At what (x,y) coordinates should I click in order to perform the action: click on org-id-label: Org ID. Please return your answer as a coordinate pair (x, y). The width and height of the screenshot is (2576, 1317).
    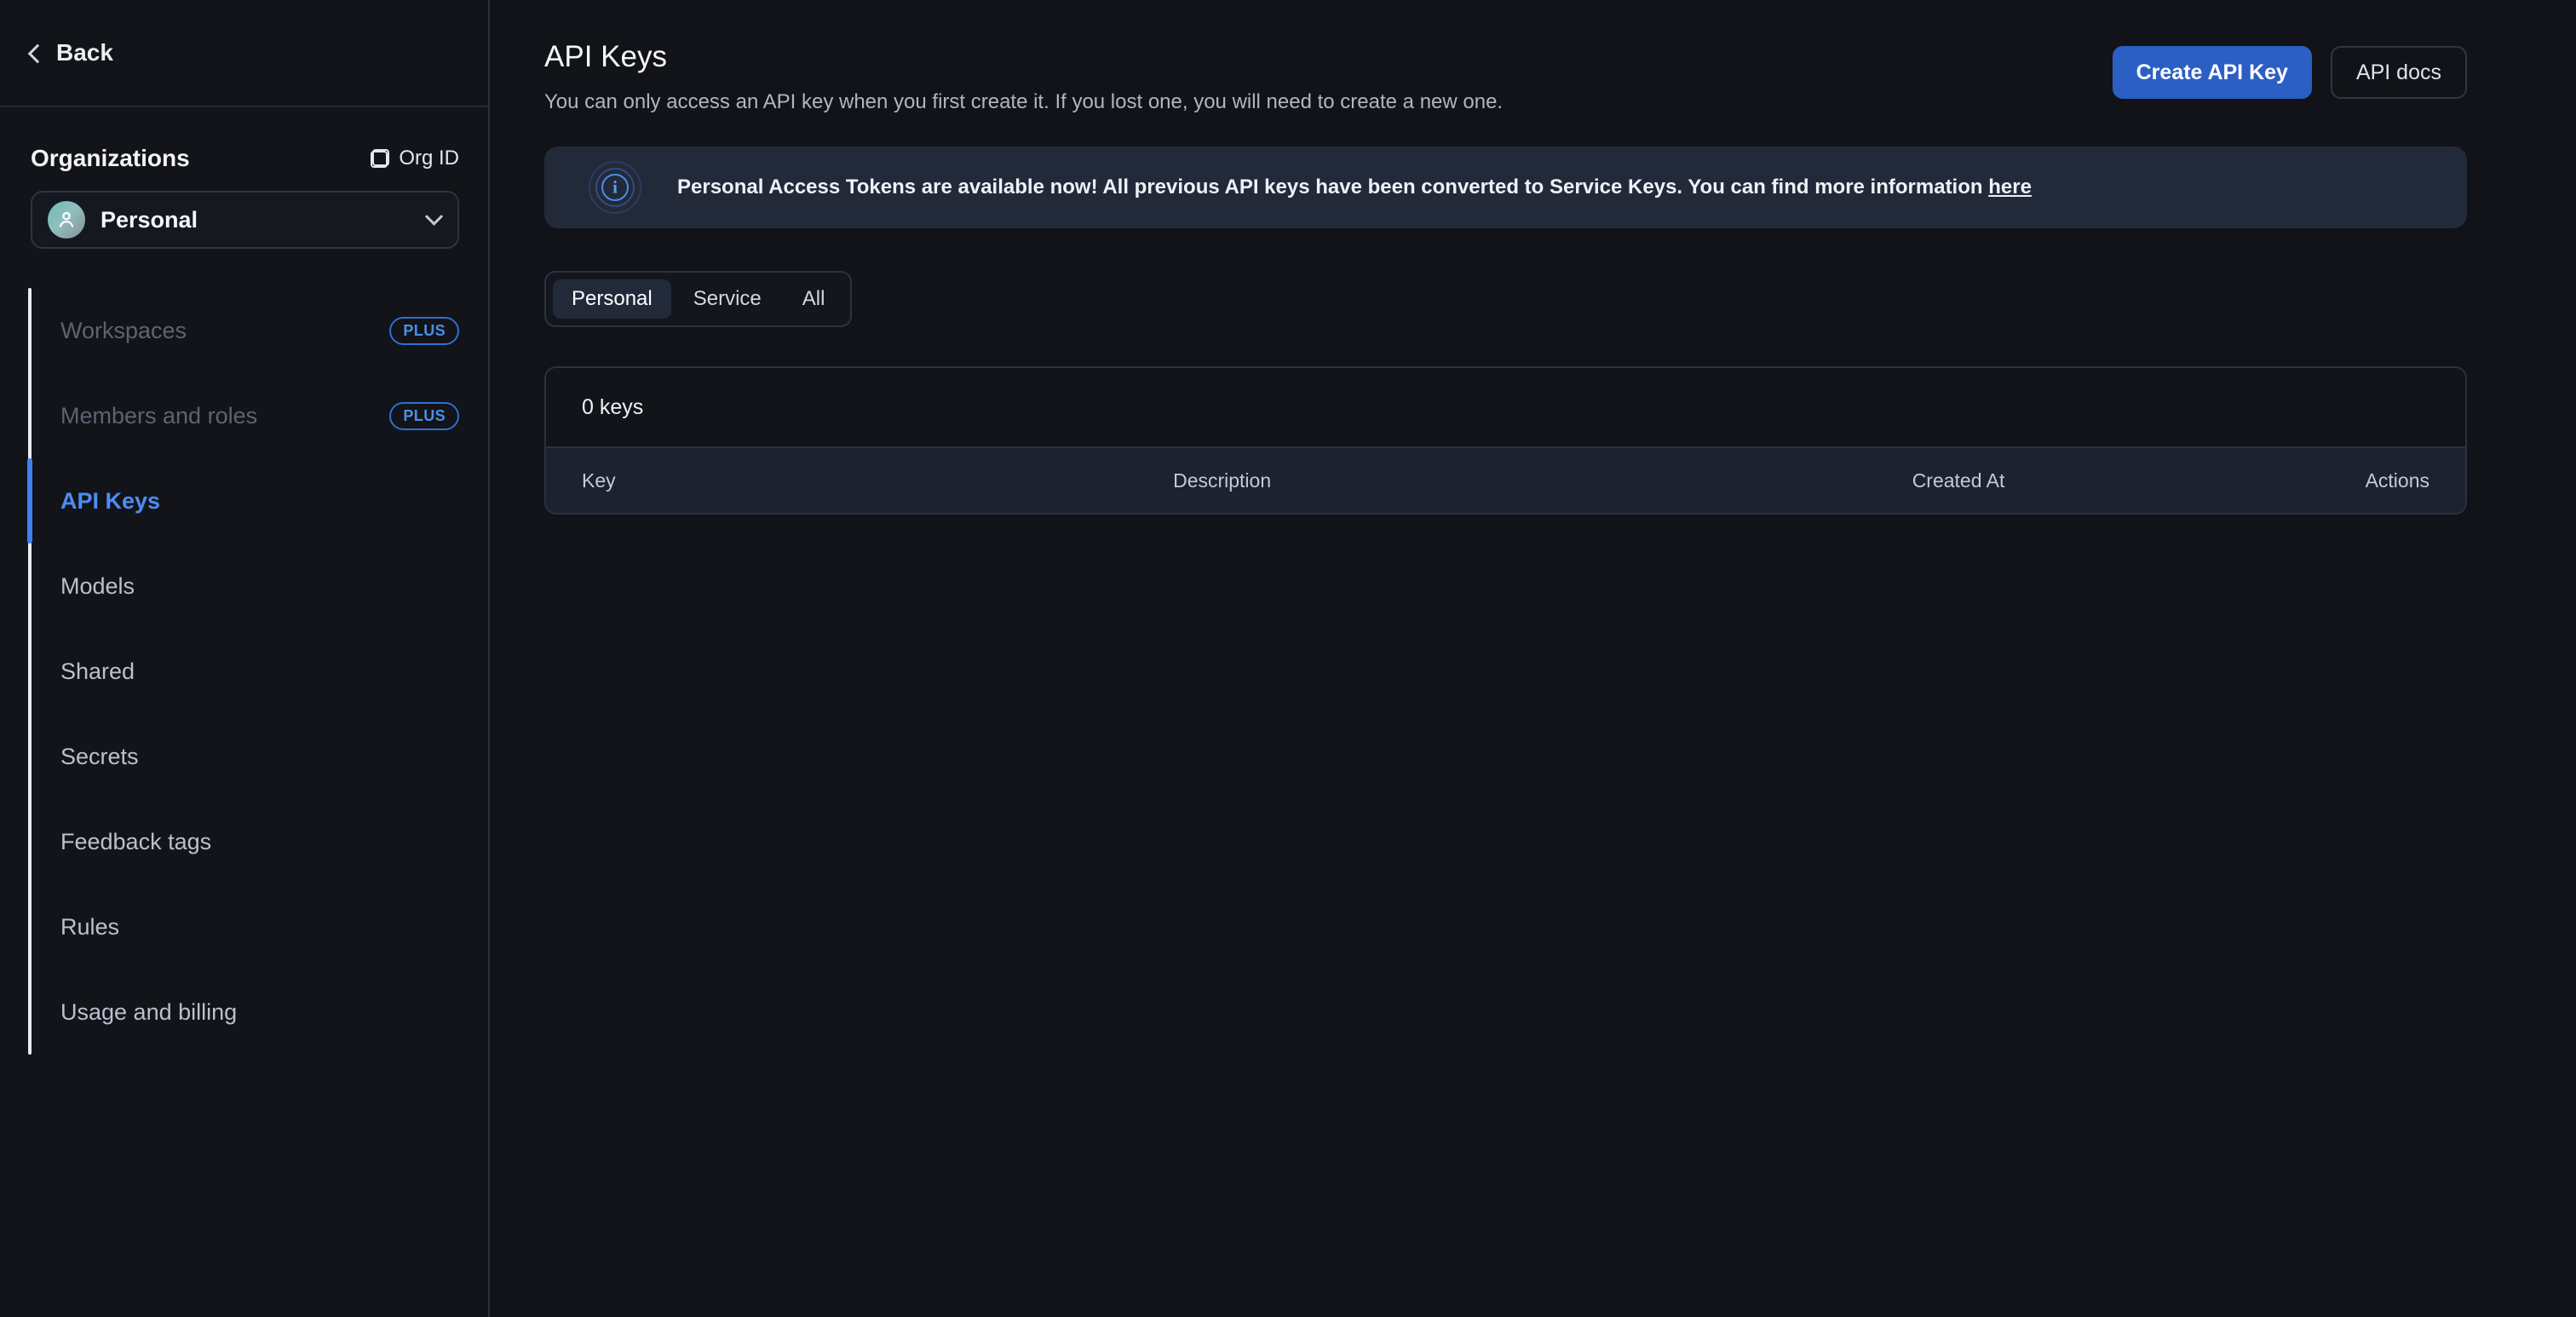
    Looking at the image, I should click on (429, 159).